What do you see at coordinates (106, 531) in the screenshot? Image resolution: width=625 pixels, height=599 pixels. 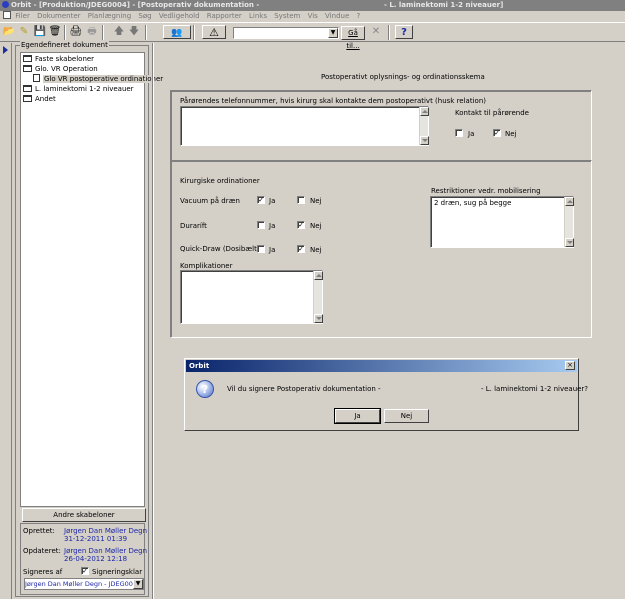 I see `created-by: Jørgen Dan Møller Degn` at bounding box center [106, 531].